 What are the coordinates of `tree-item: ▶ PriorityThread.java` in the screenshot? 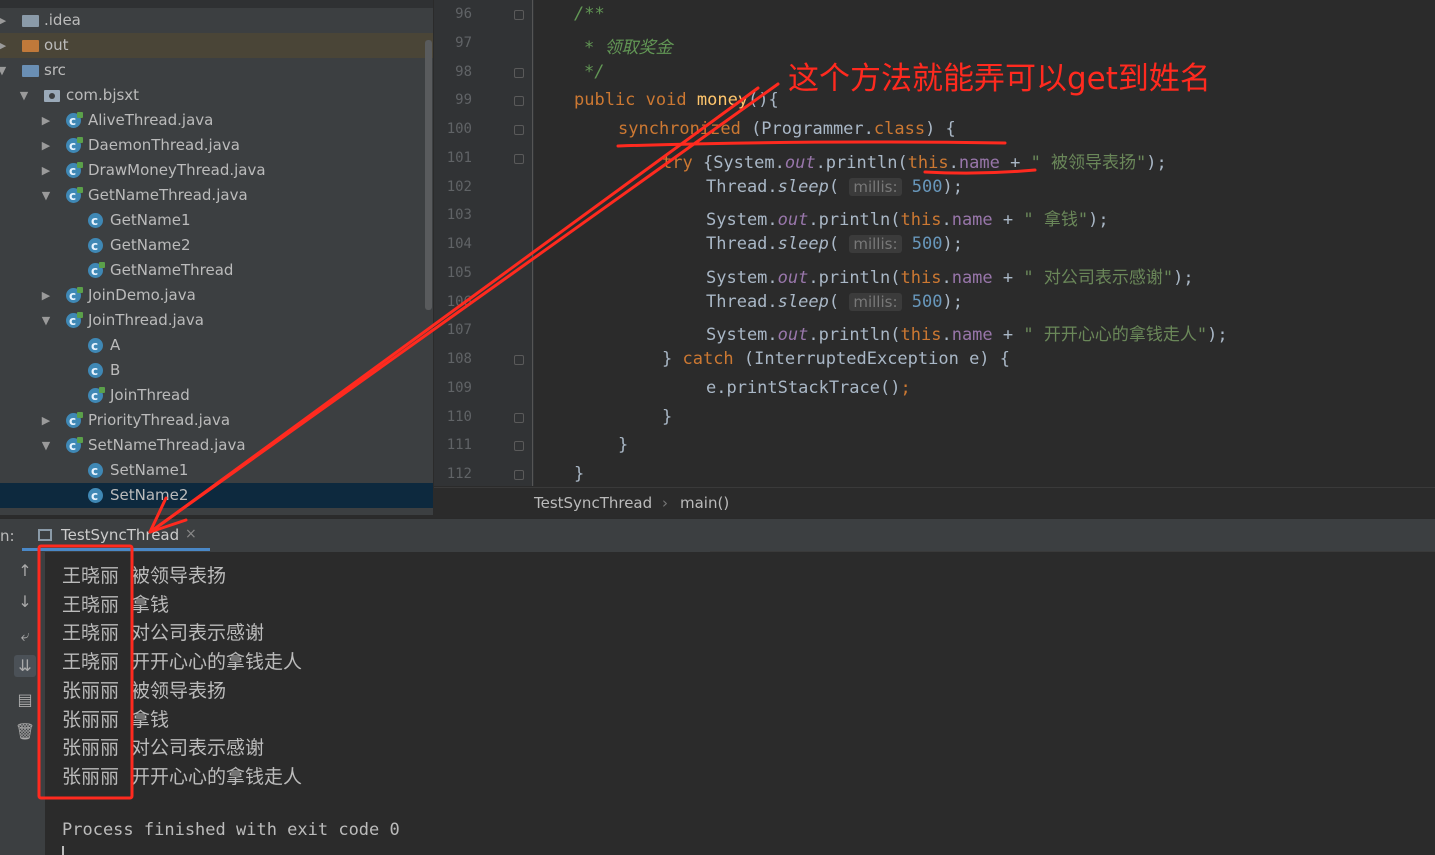 It's located at (216, 421).